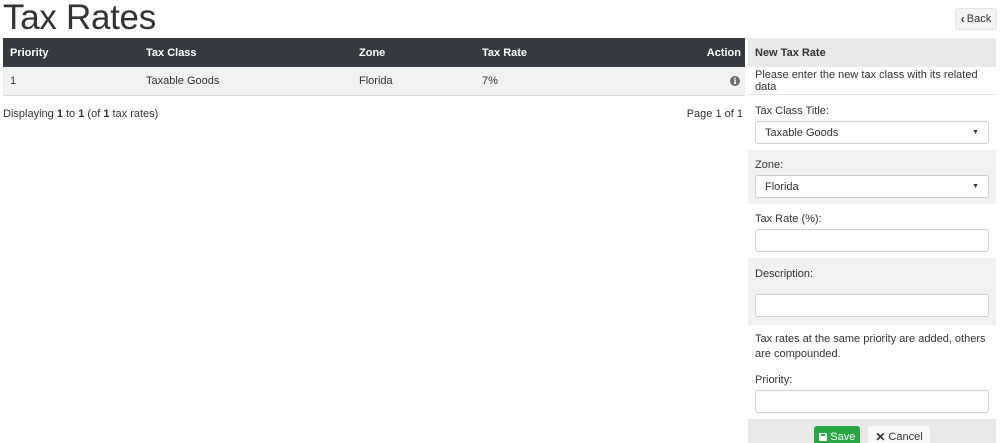  I want to click on form-actions: Save ✕ Cancel, so click(872, 431).